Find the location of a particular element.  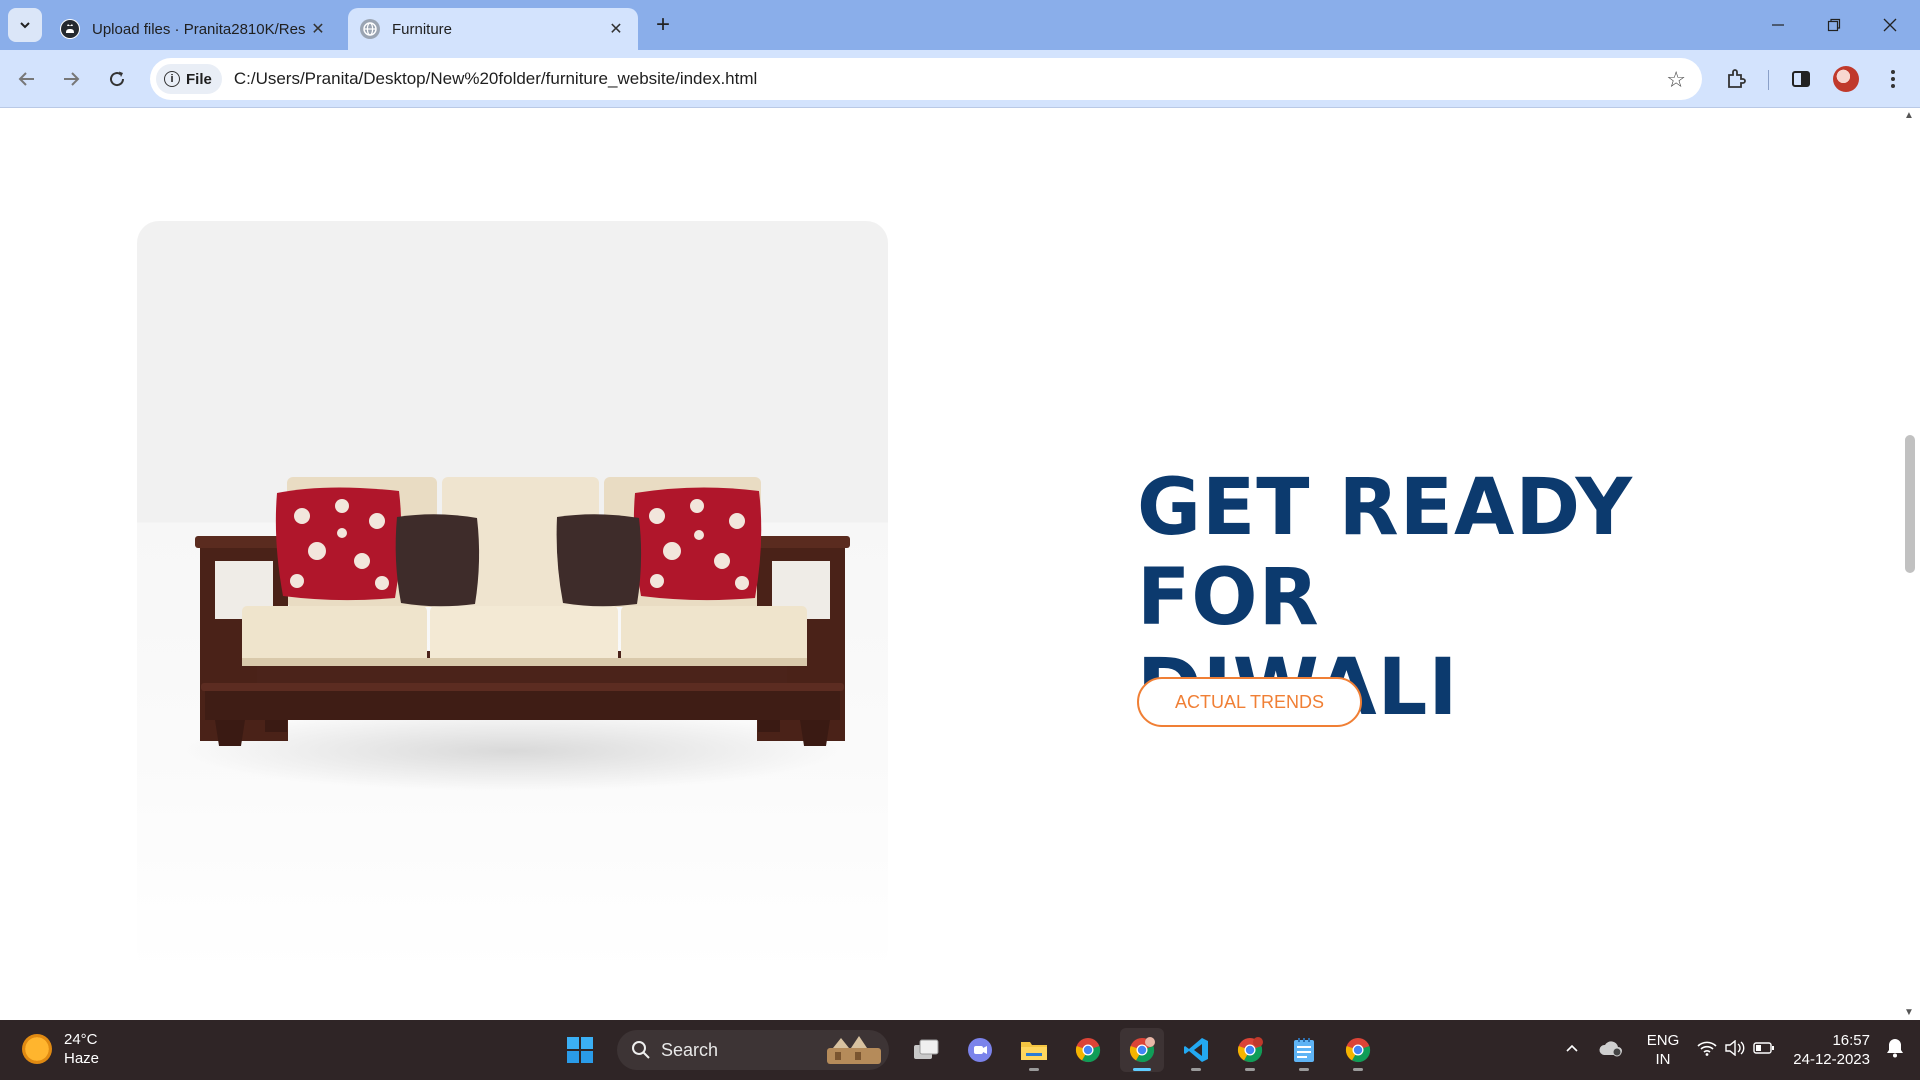

menu-kebab-icon is located at coordinates (1893, 79).